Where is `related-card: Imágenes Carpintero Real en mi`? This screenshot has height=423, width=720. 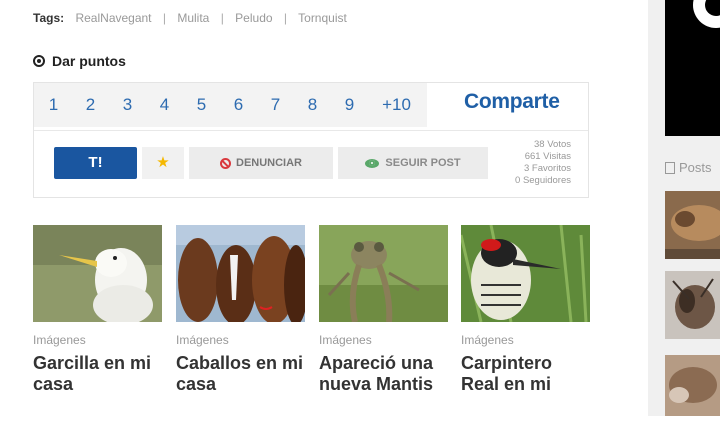 related-card: Imágenes Carpintero Real en mi is located at coordinates (525, 310).